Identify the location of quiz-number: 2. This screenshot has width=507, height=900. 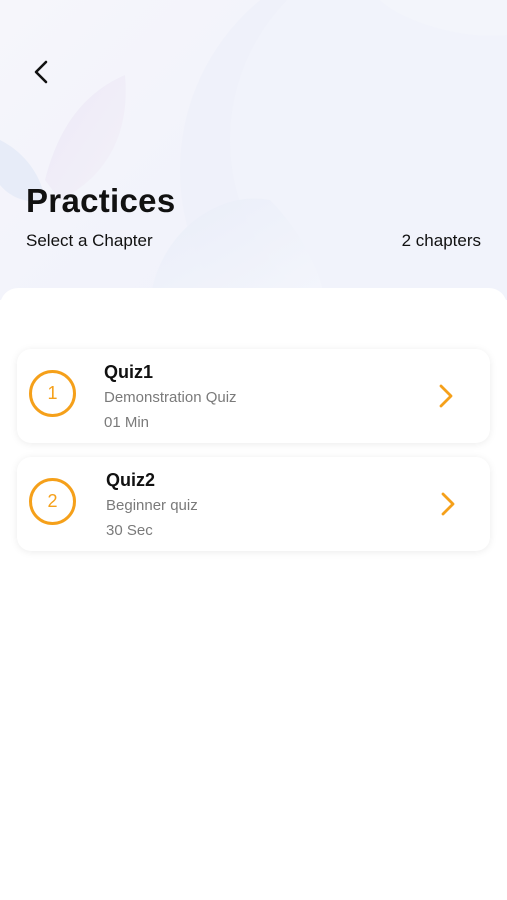
(52, 501).